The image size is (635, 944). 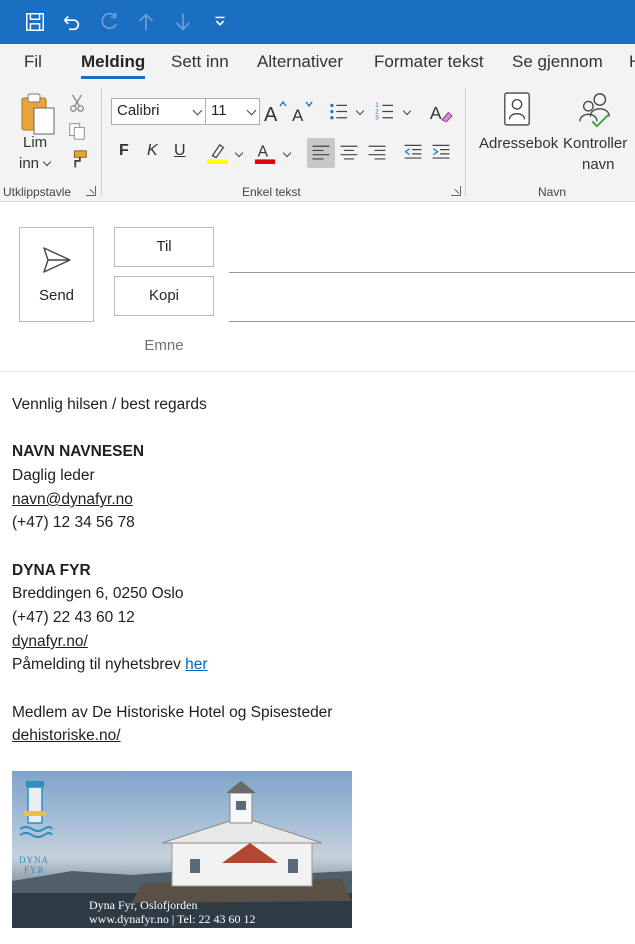 What do you see at coordinates (109, 22) in the screenshot?
I see `redo-icon` at bounding box center [109, 22].